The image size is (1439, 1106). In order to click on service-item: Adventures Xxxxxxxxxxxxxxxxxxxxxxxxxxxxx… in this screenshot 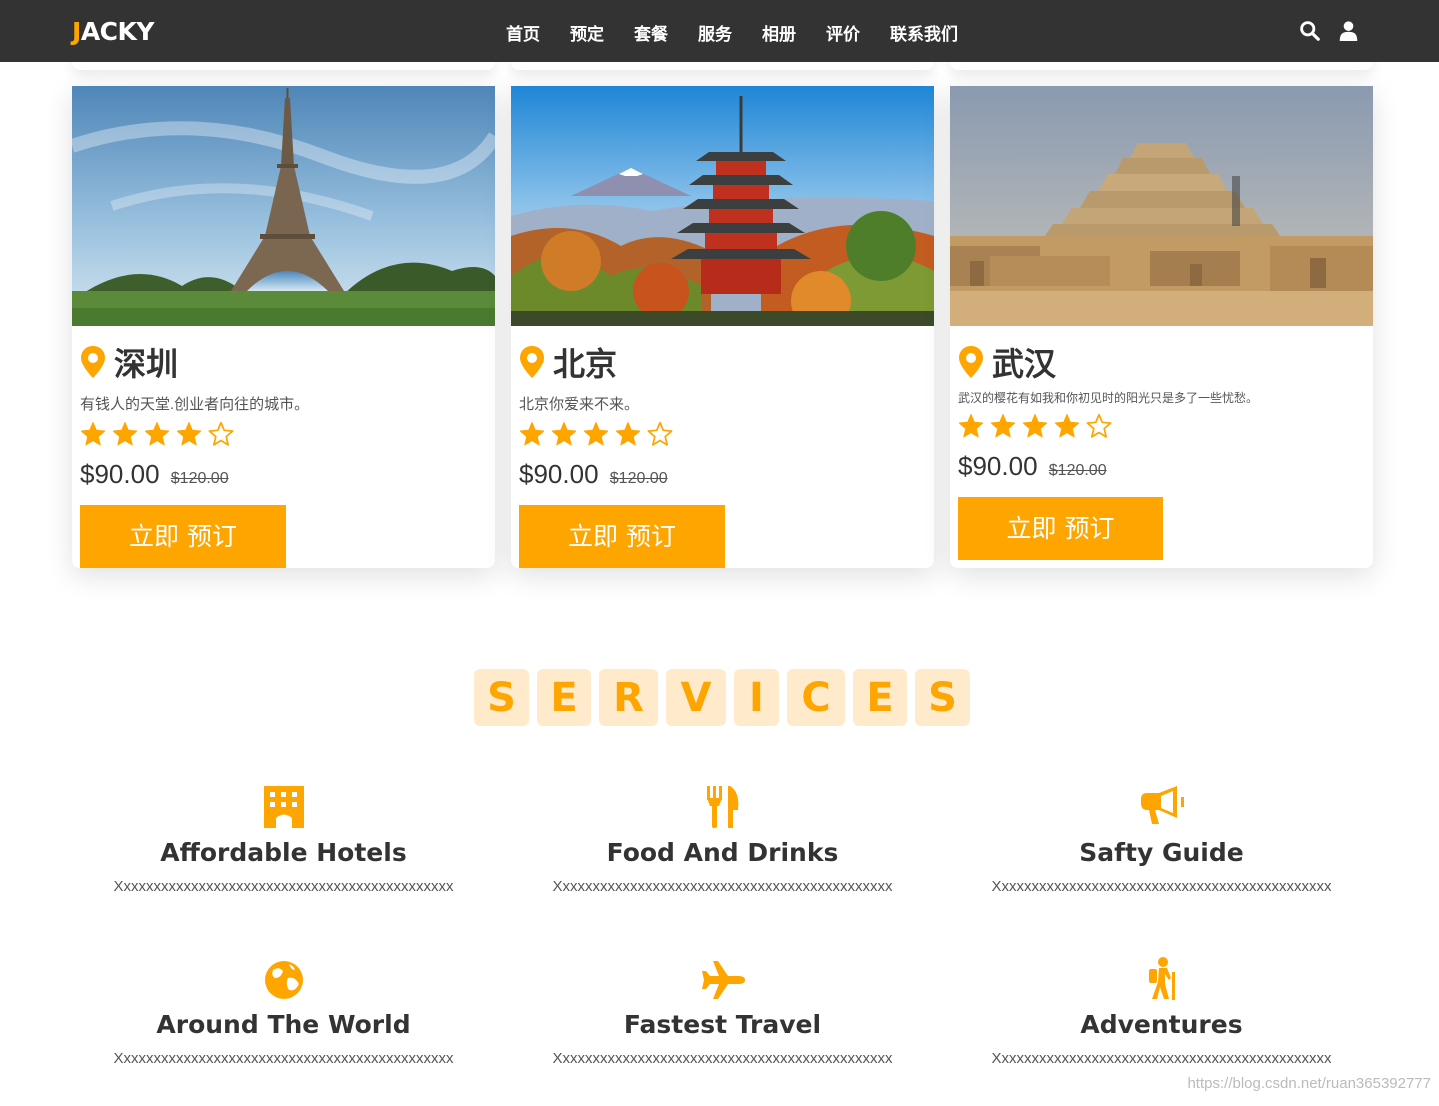, I will do `click(1161, 1011)`.